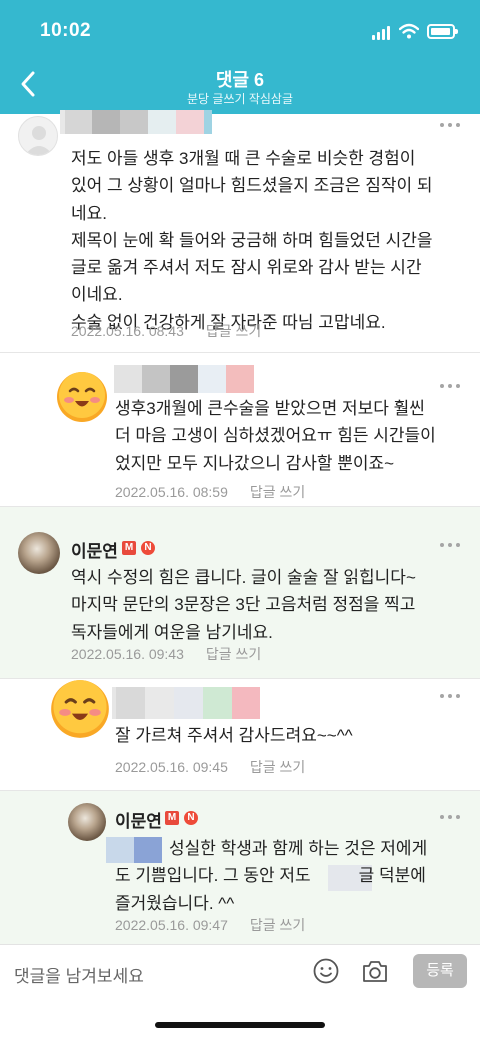 Image resolution: width=480 pixels, height=1039 pixels. Describe the element at coordinates (409, 31) in the screenshot. I see `wifi-icon` at that location.